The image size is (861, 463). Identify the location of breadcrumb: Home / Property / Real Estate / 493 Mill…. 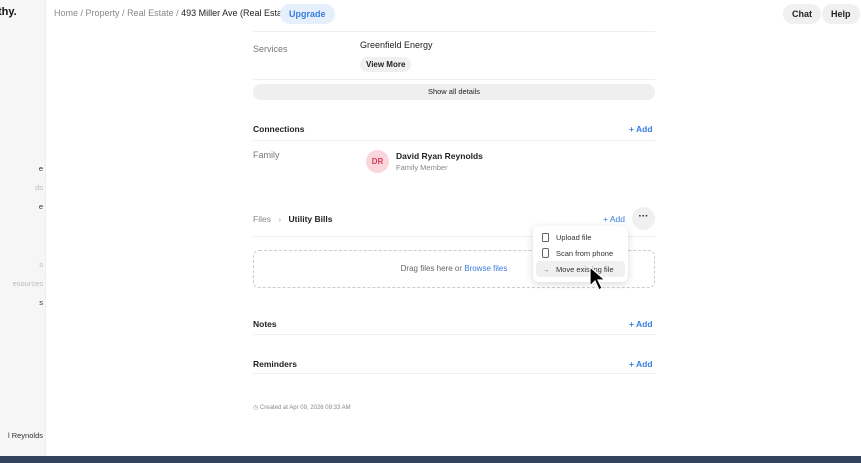
(173, 13).